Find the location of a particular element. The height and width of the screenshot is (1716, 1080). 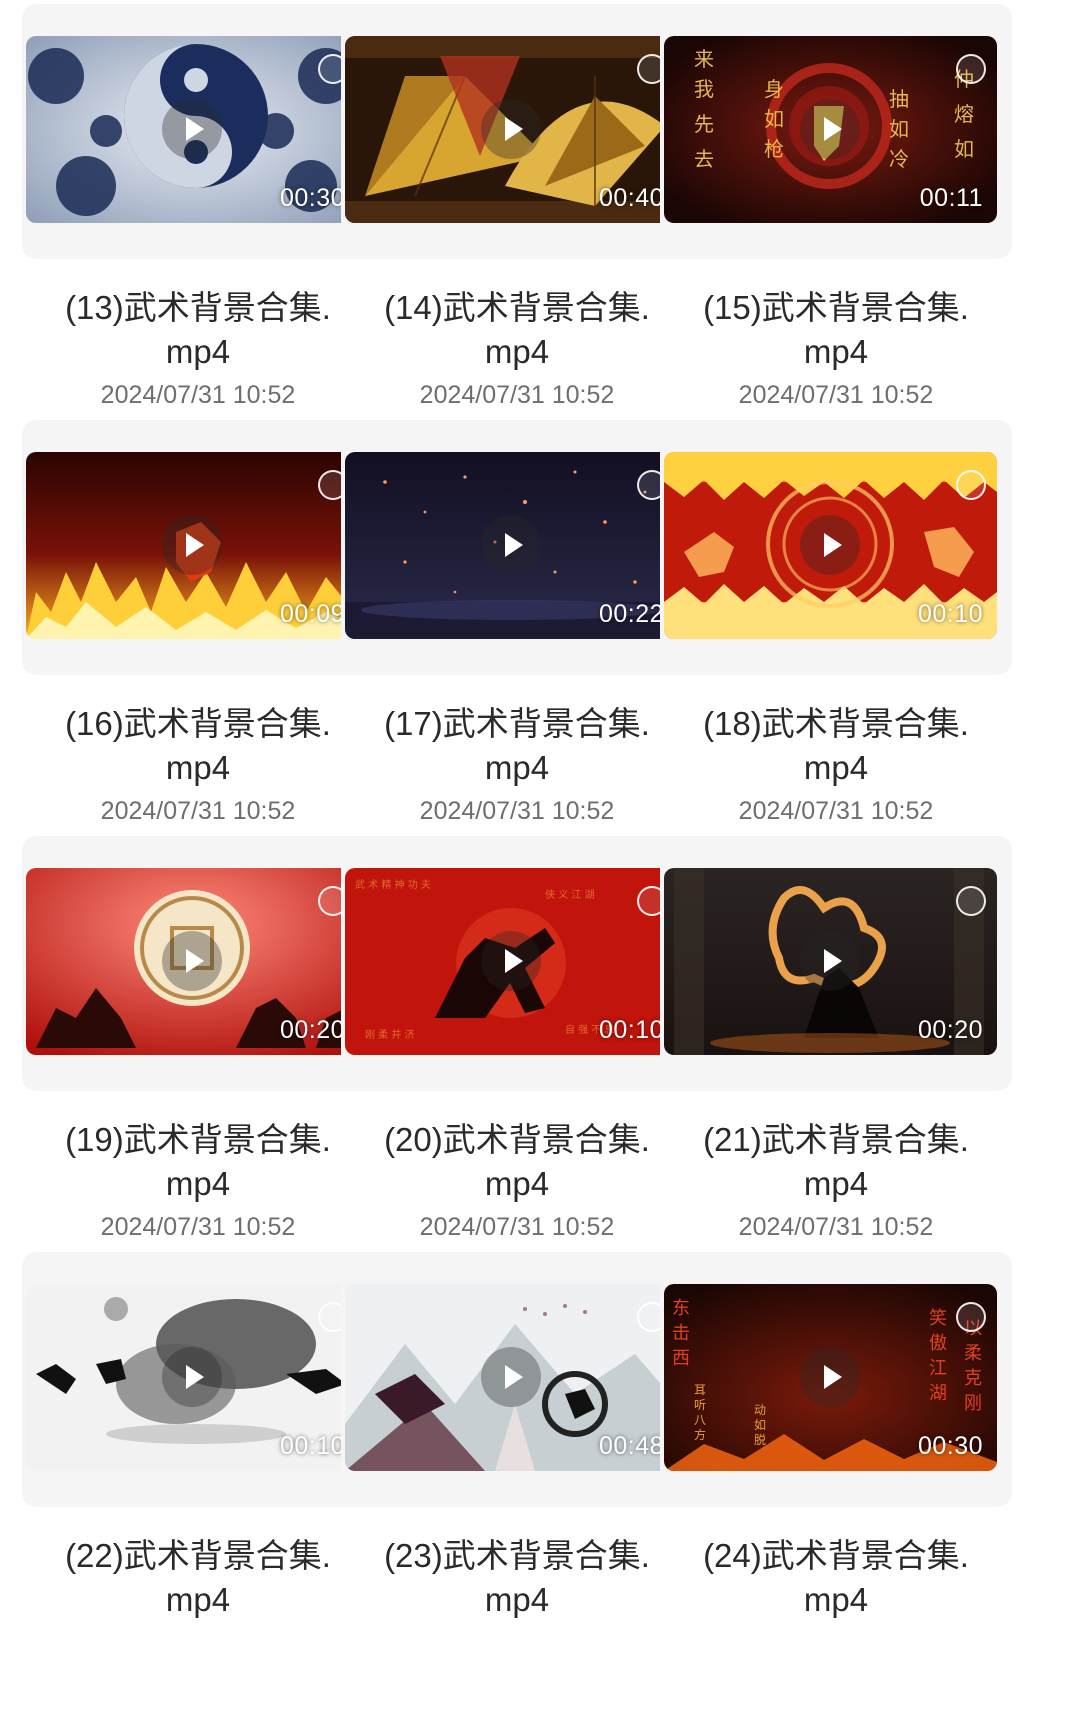

video-file-name: (23)武术背景合集. mp4 is located at coordinates (517, 1578).